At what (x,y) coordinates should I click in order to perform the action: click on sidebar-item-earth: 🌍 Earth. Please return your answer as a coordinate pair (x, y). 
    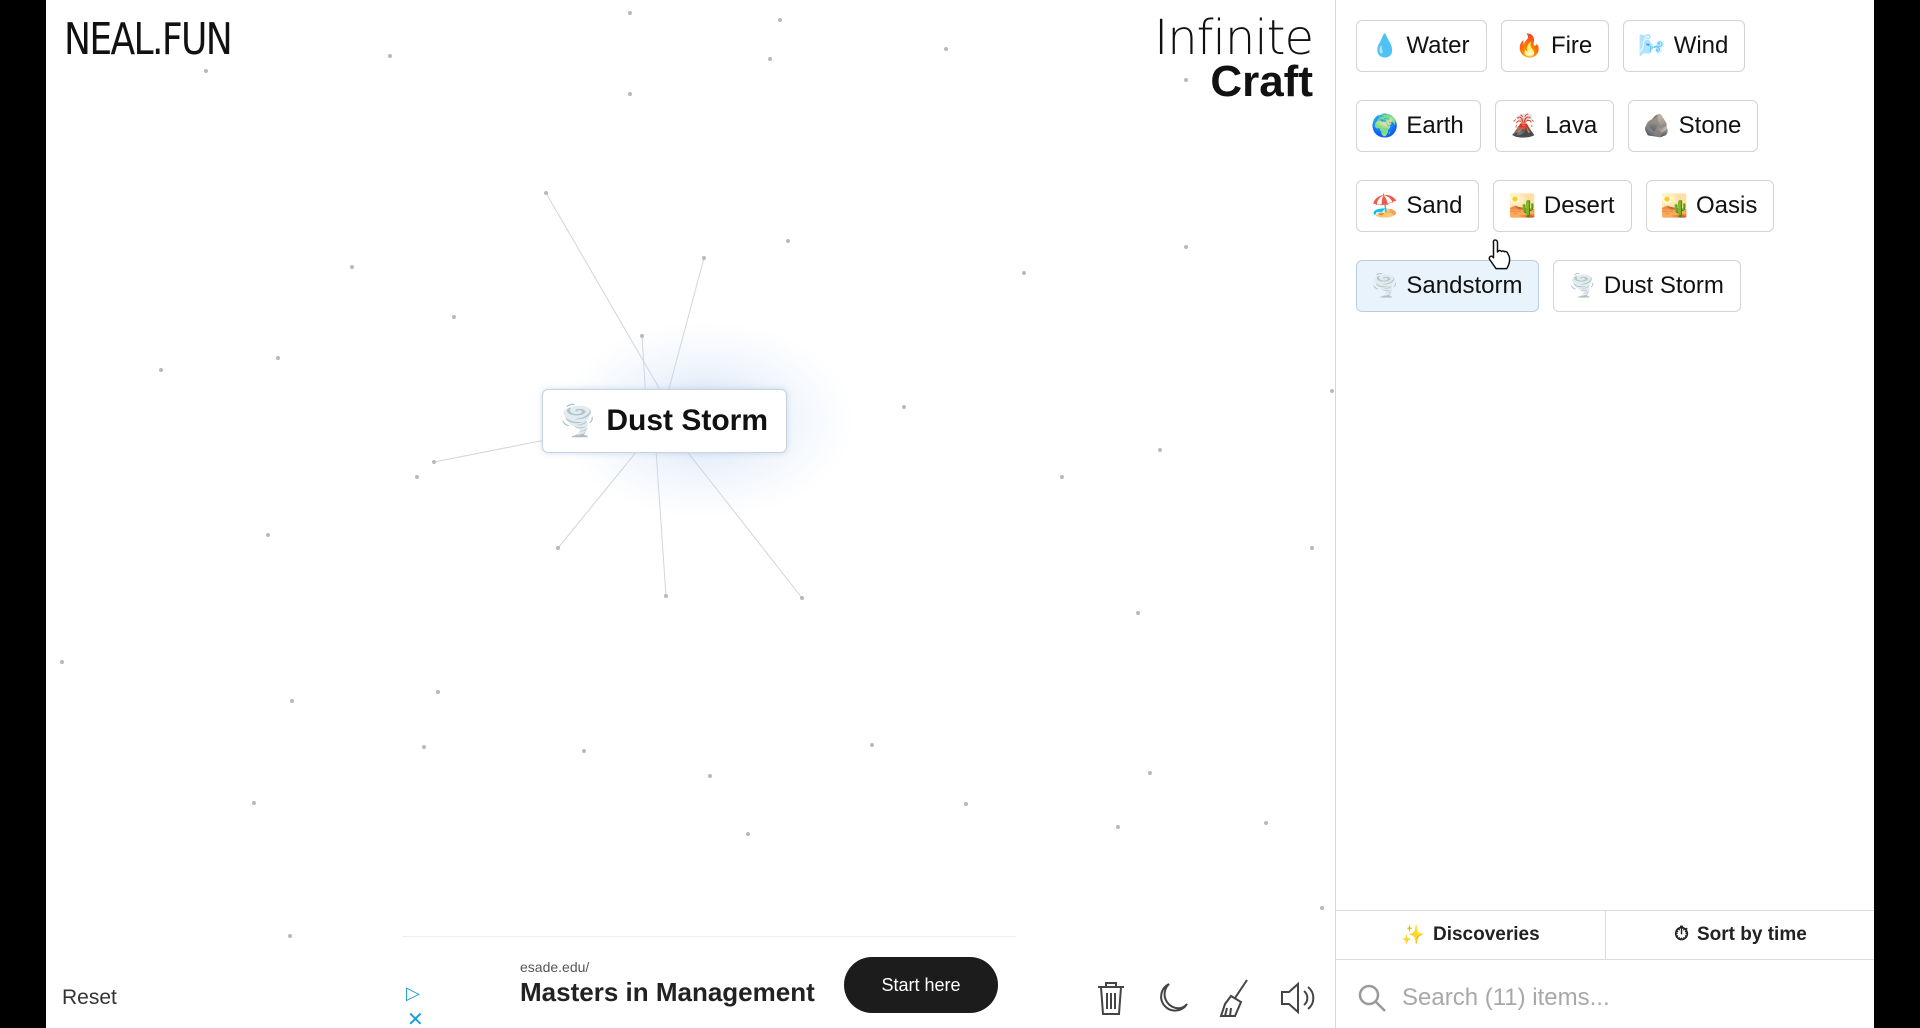
    Looking at the image, I should click on (1418, 126).